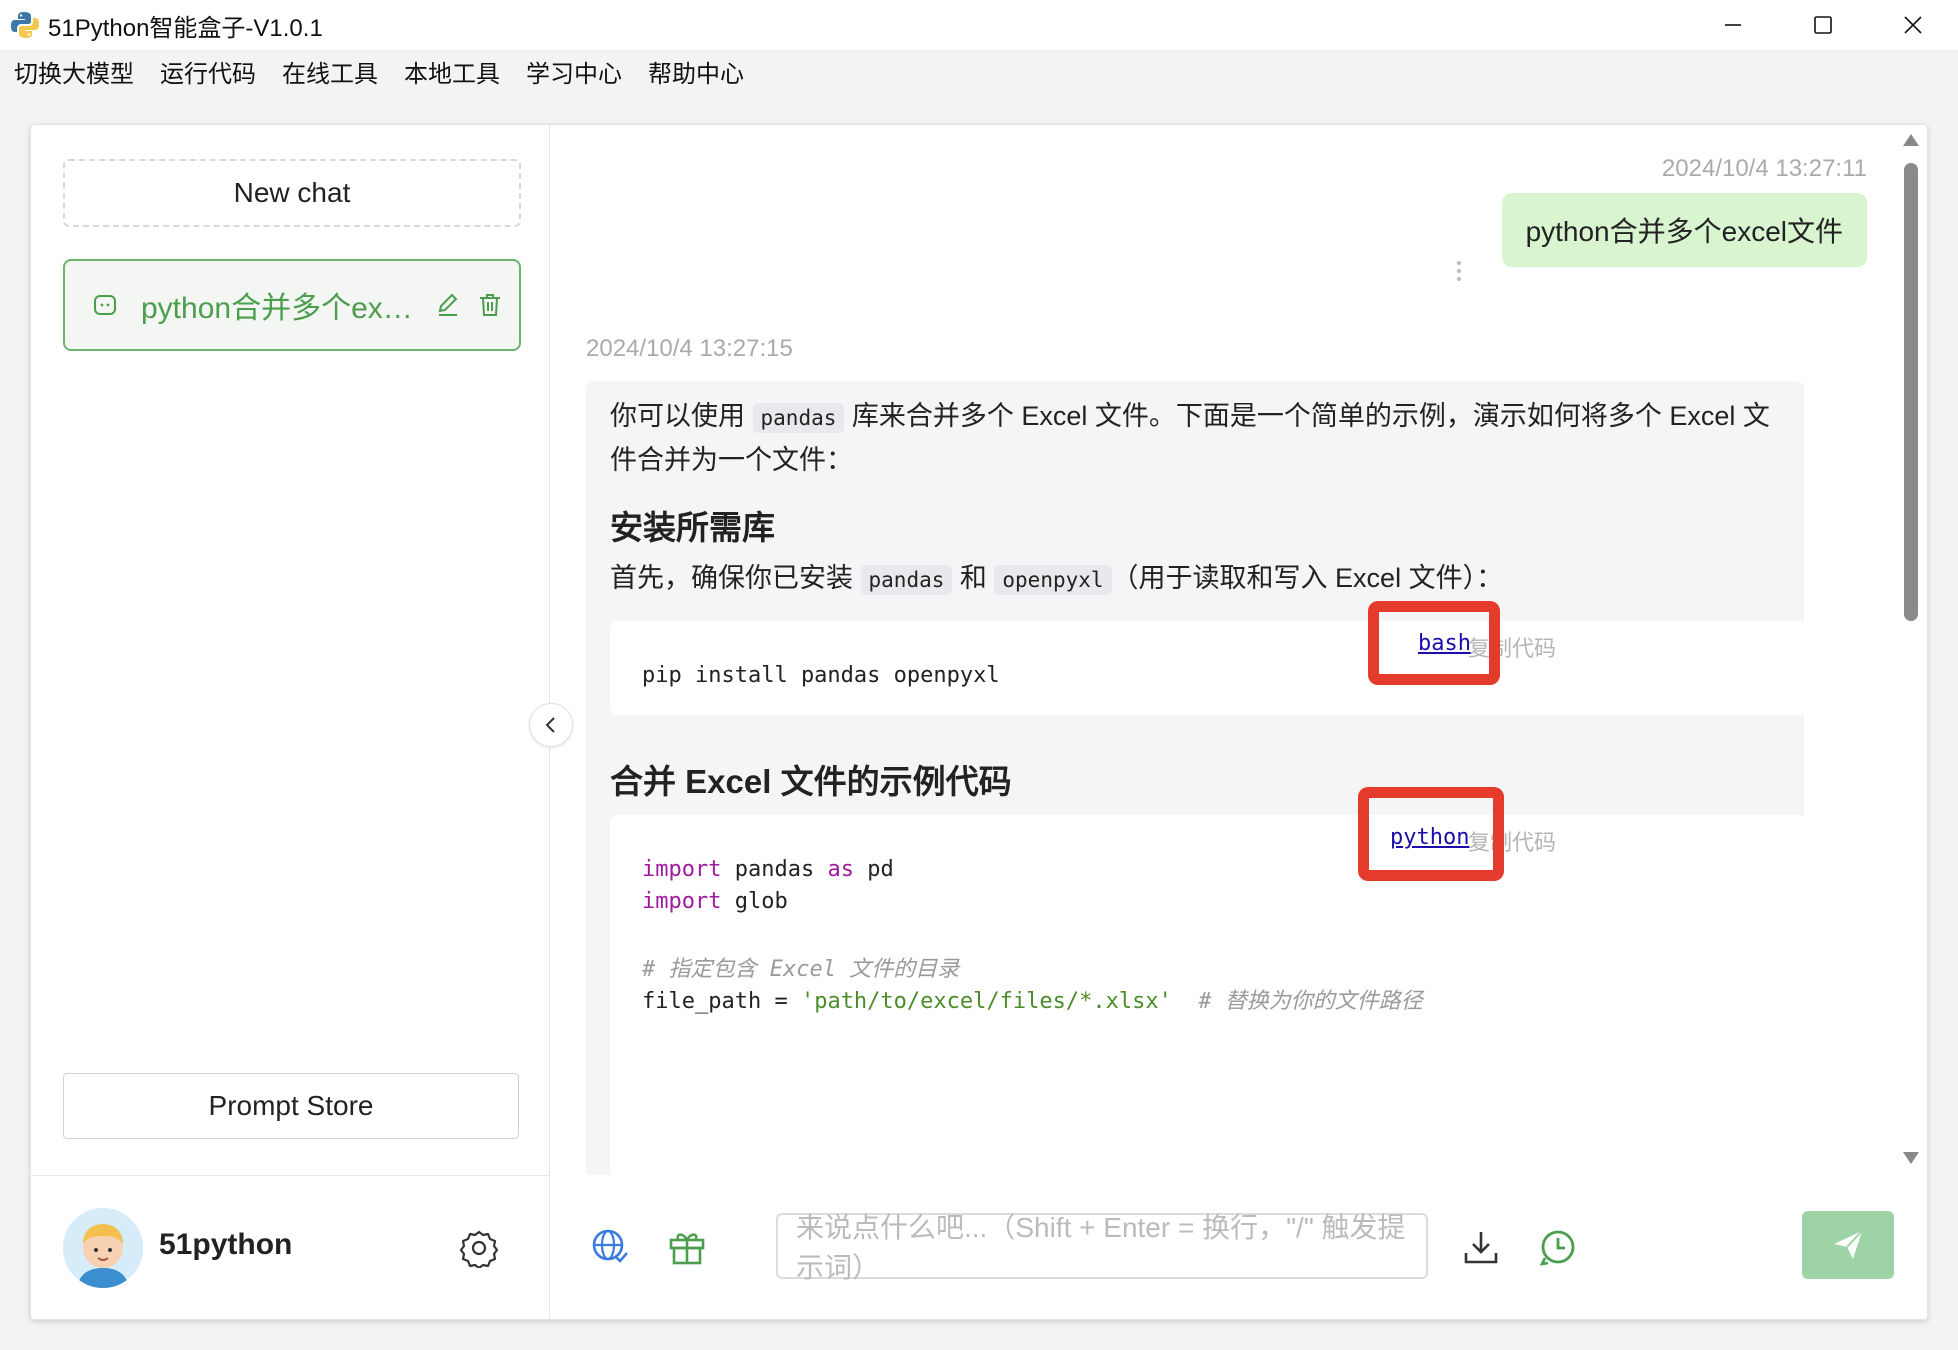 The width and height of the screenshot is (1958, 1350). I want to click on maximize-icon, so click(1823, 25).